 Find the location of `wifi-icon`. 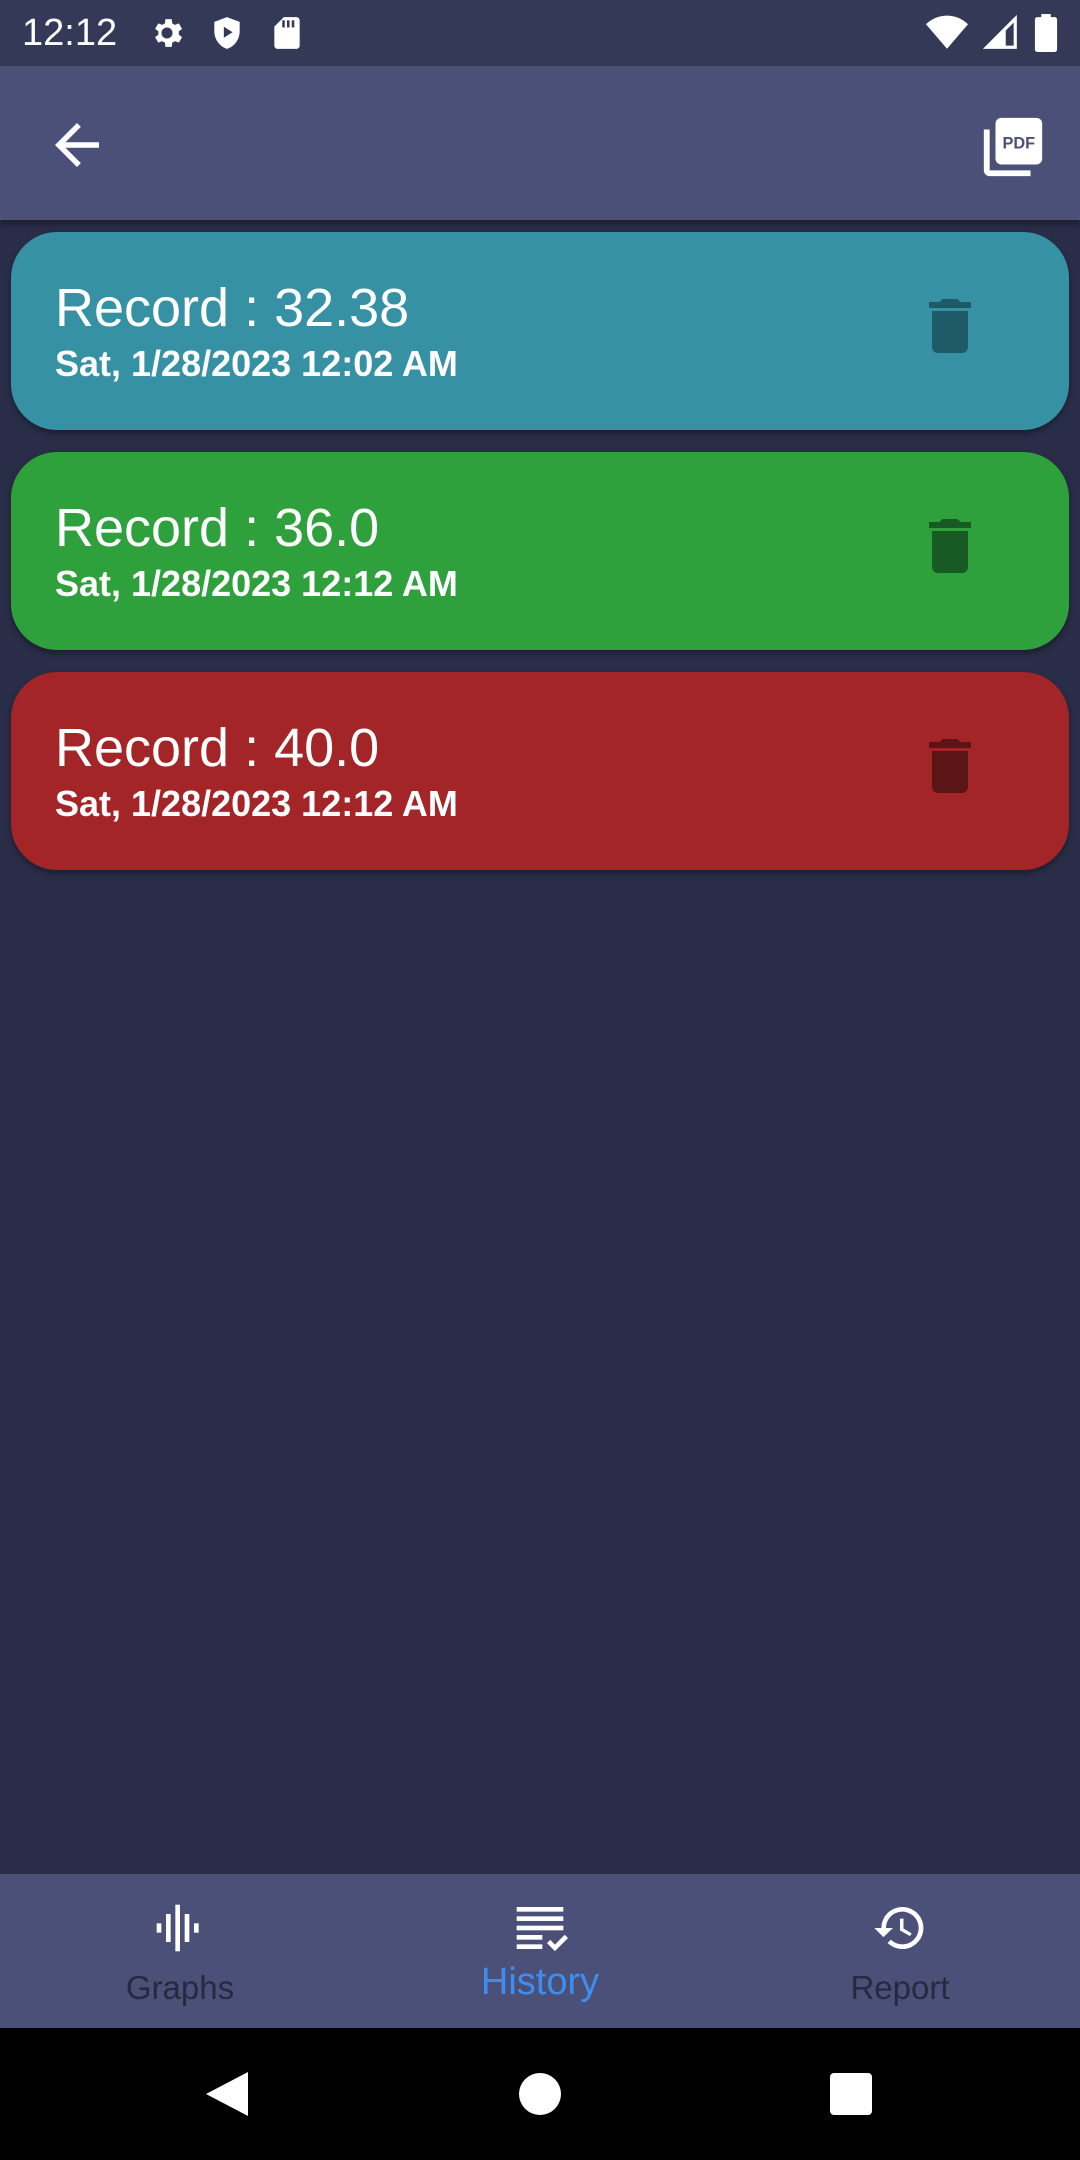

wifi-icon is located at coordinates (947, 32).